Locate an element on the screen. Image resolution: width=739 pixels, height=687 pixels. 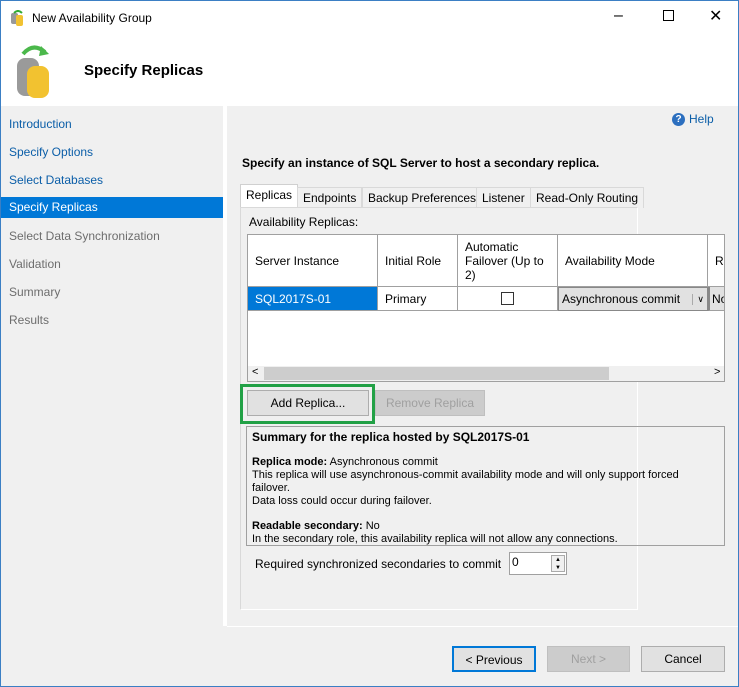
spinner-value: 0 is located at coordinates (515, 562).